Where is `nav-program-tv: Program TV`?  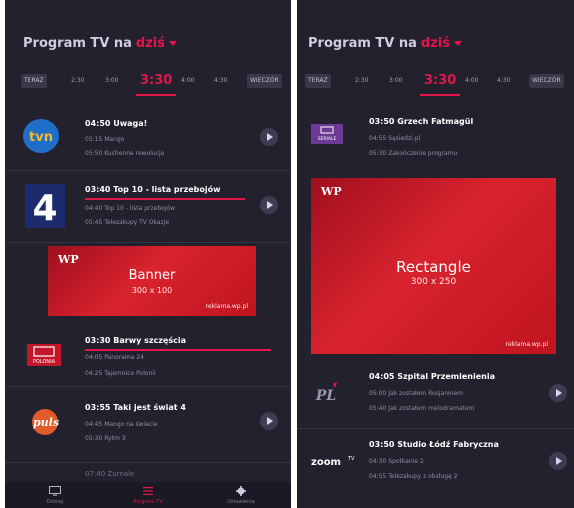
nav-program-tv: Program TV is located at coordinates (148, 495).